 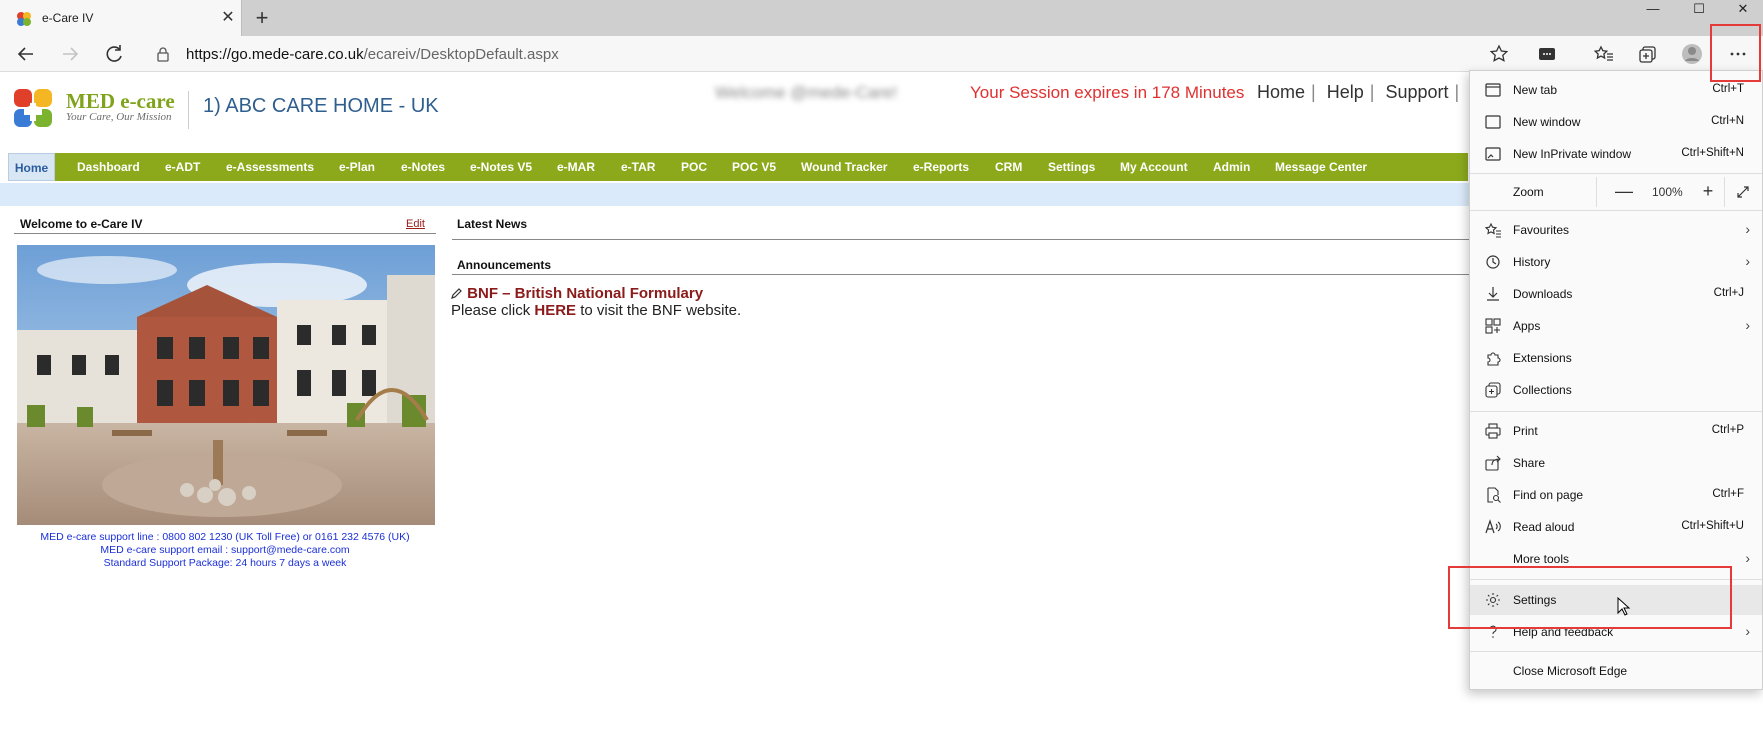 What do you see at coordinates (1281, 92) in the screenshot?
I see `top-link-home: Home` at bounding box center [1281, 92].